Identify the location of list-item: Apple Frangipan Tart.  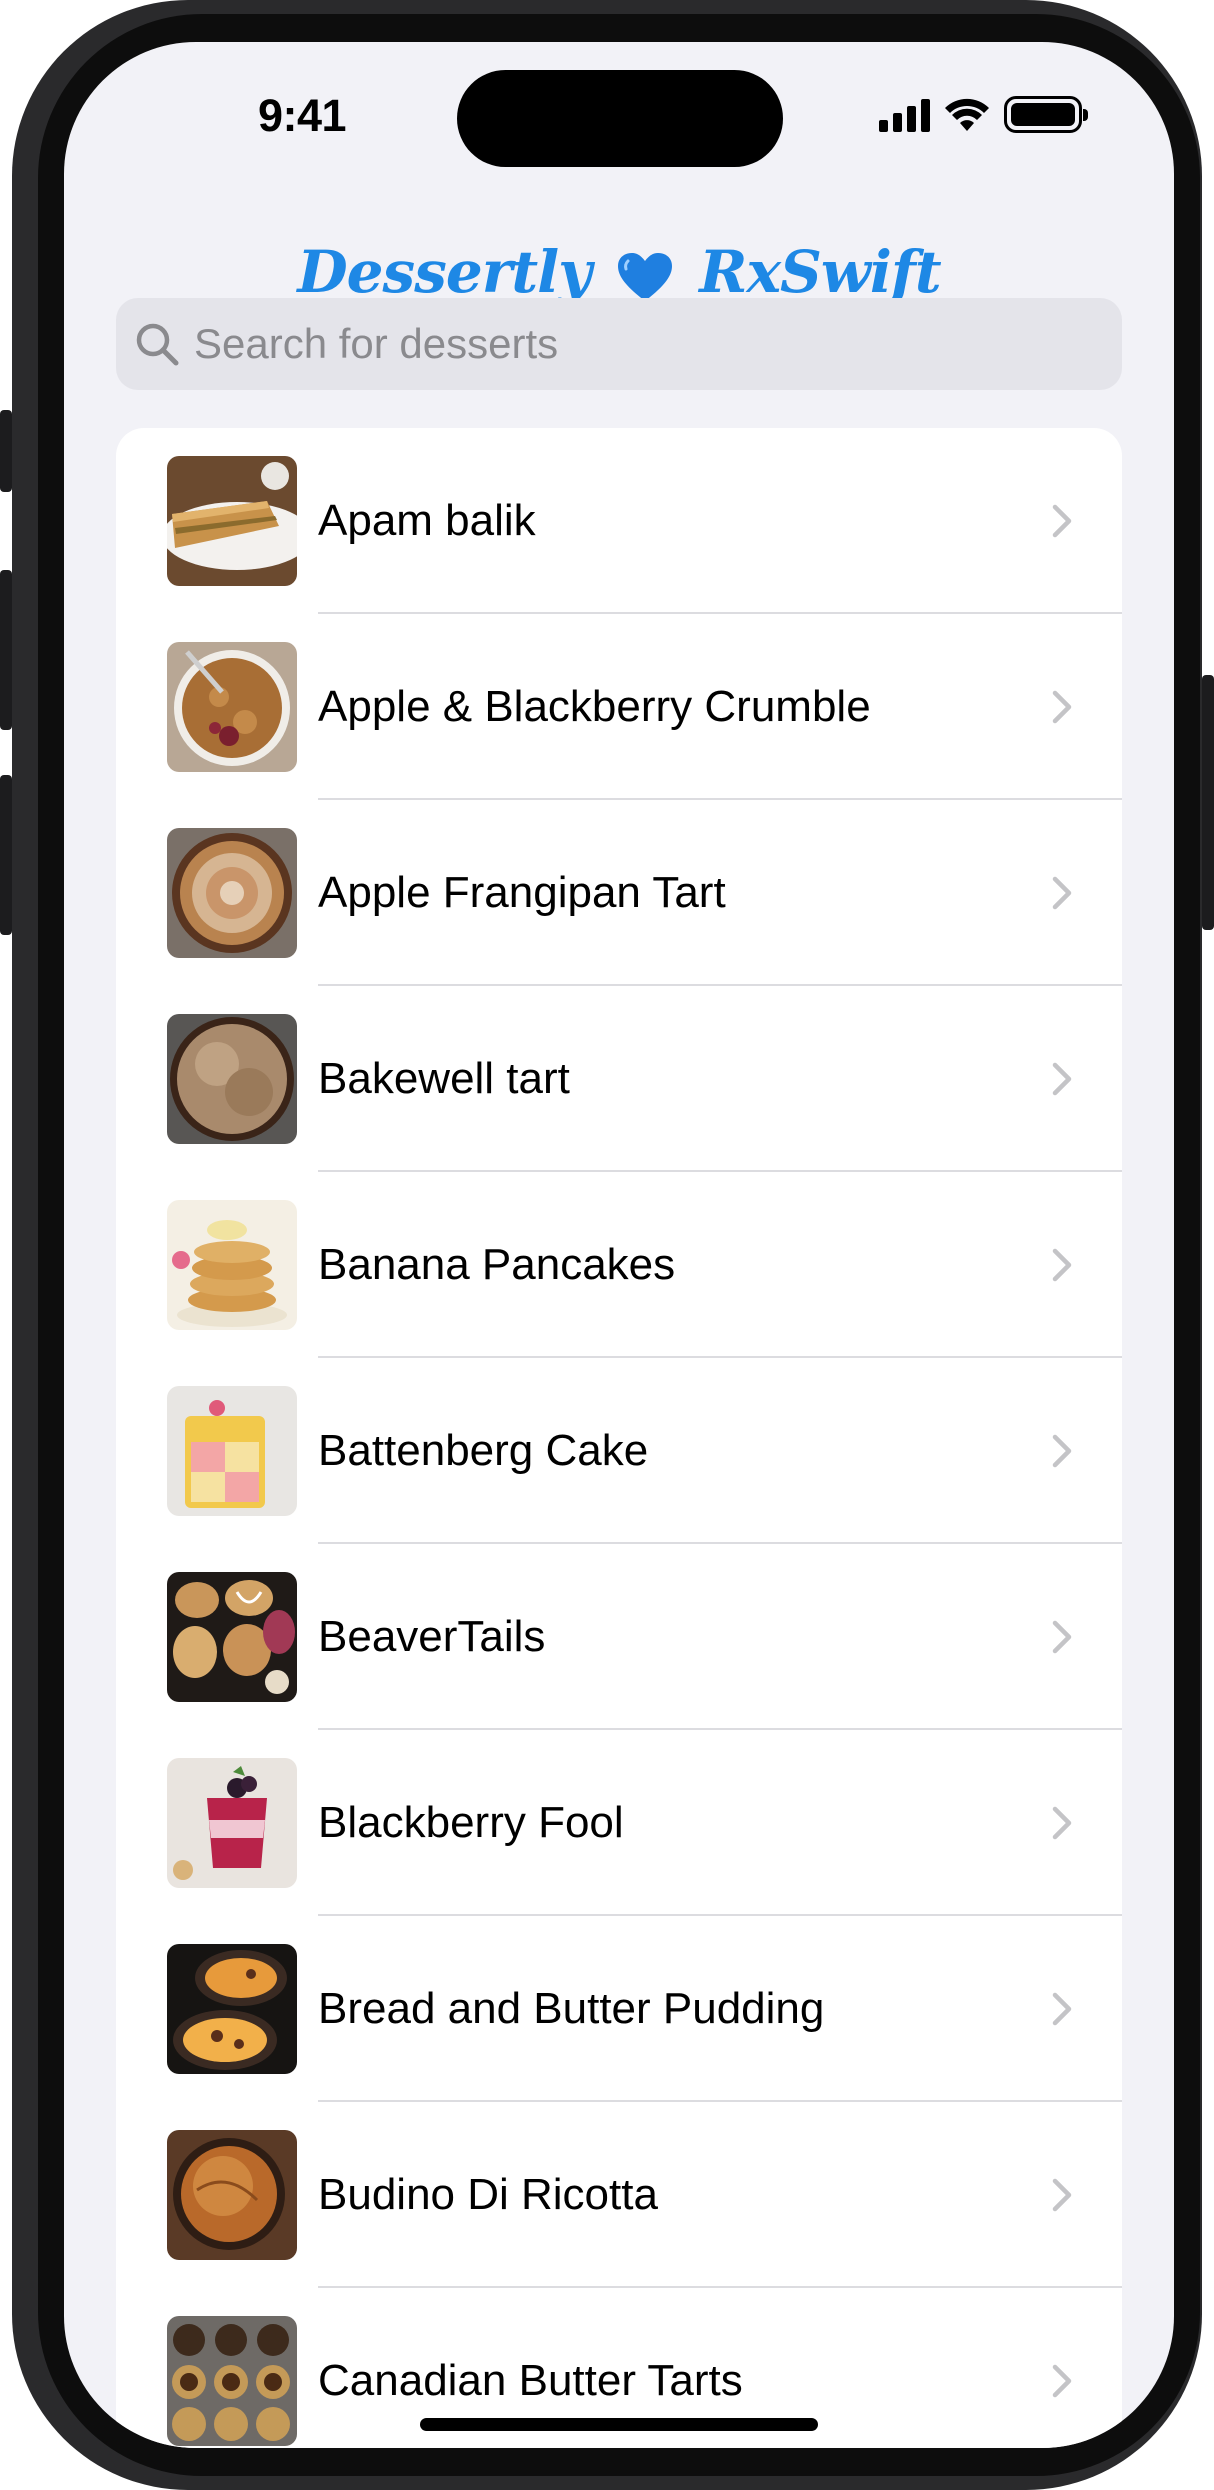
(619, 893).